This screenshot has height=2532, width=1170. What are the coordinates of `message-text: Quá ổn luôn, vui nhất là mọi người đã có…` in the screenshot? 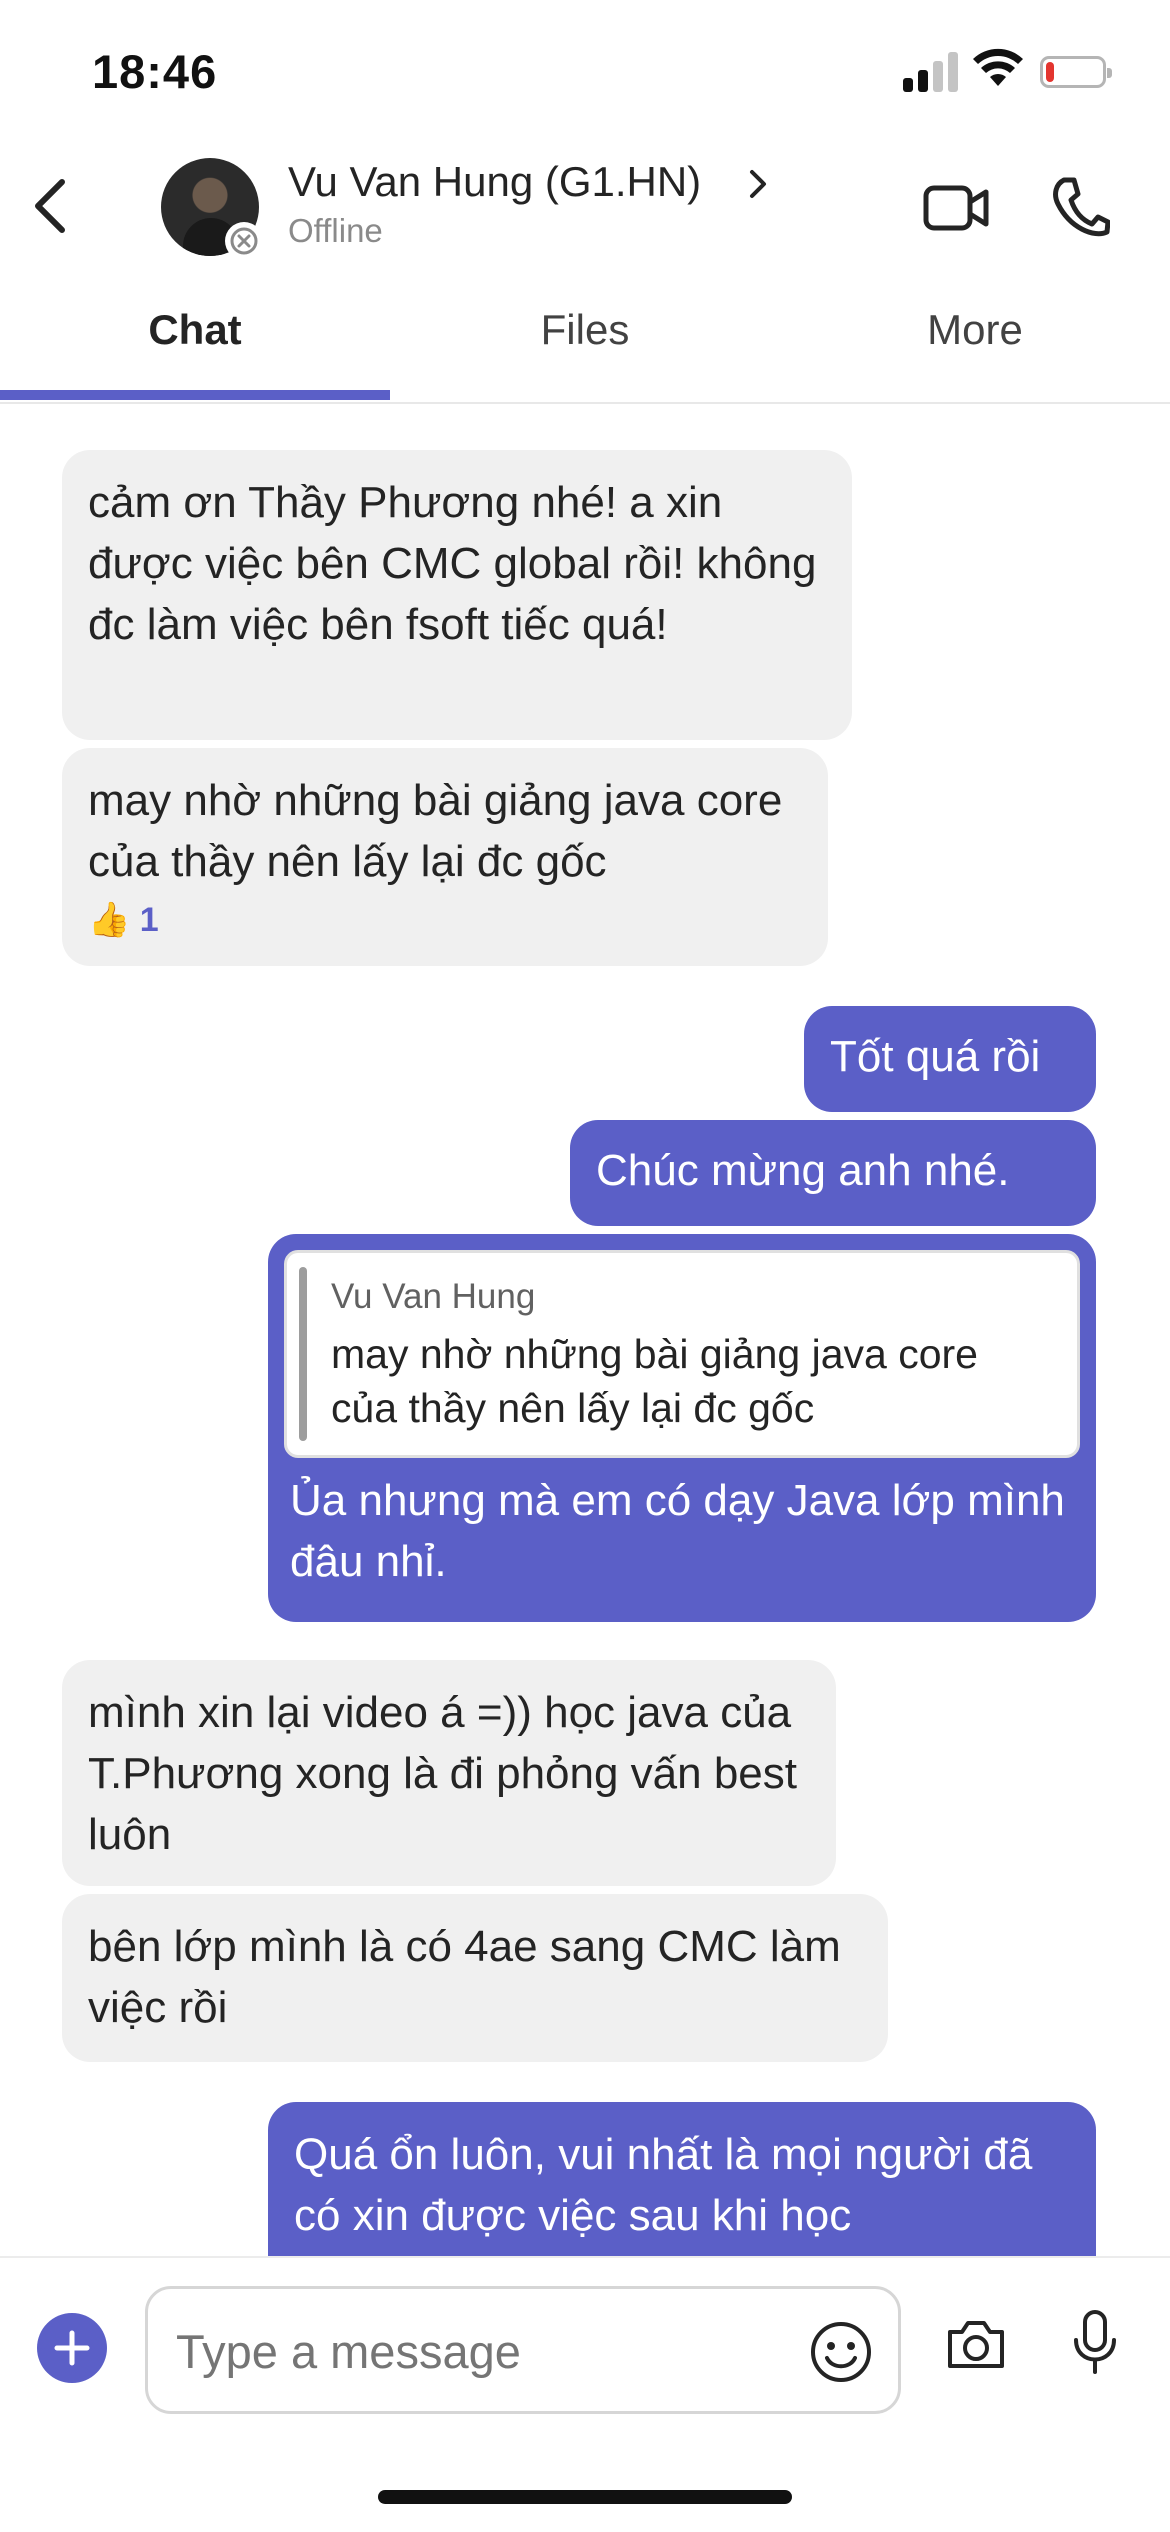 It's located at (663, 2185).